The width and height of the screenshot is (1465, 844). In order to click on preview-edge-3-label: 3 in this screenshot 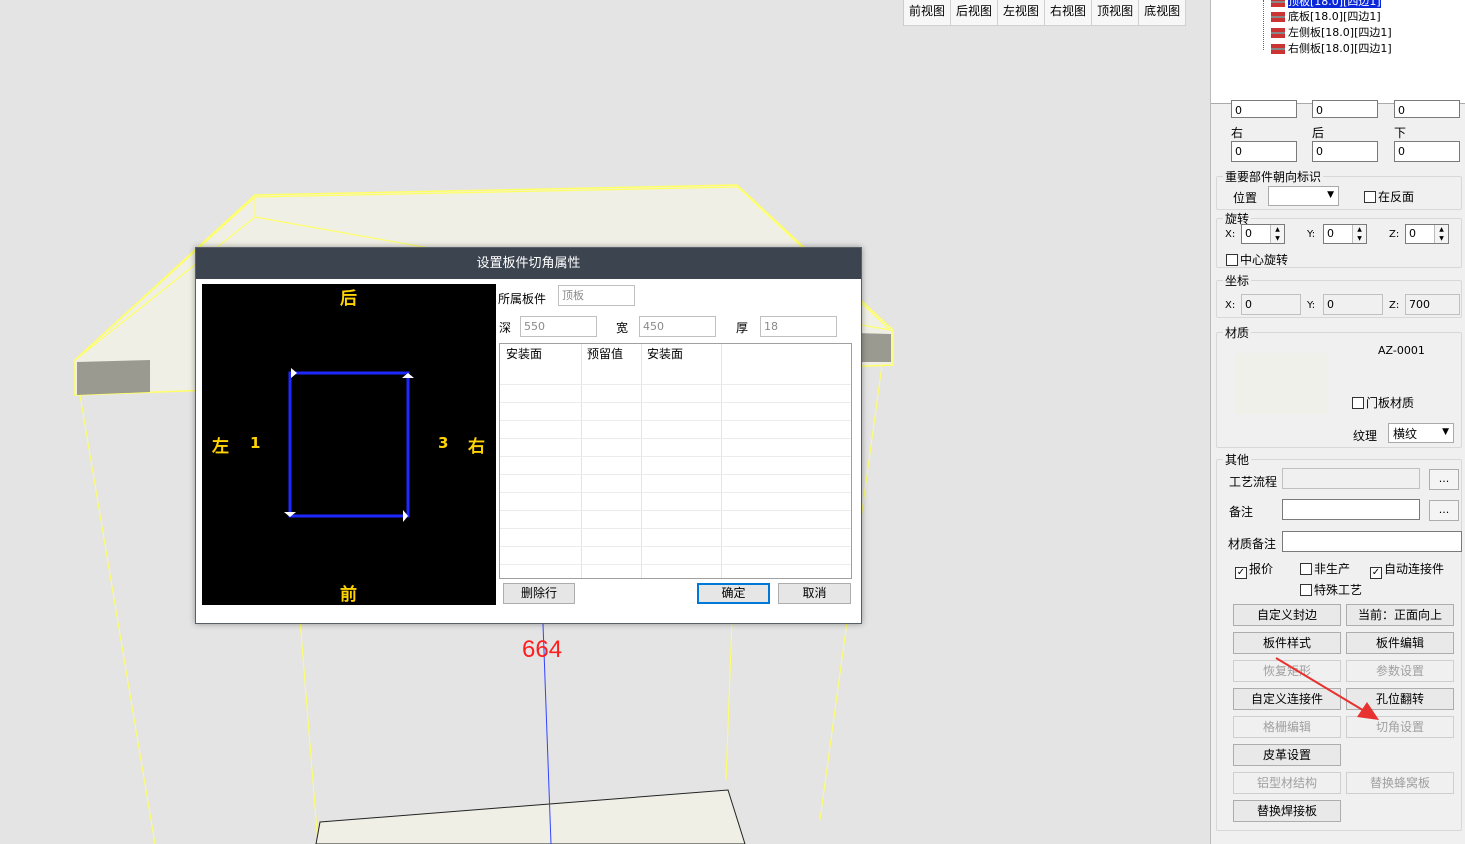, I will do `click(443, 443)`.